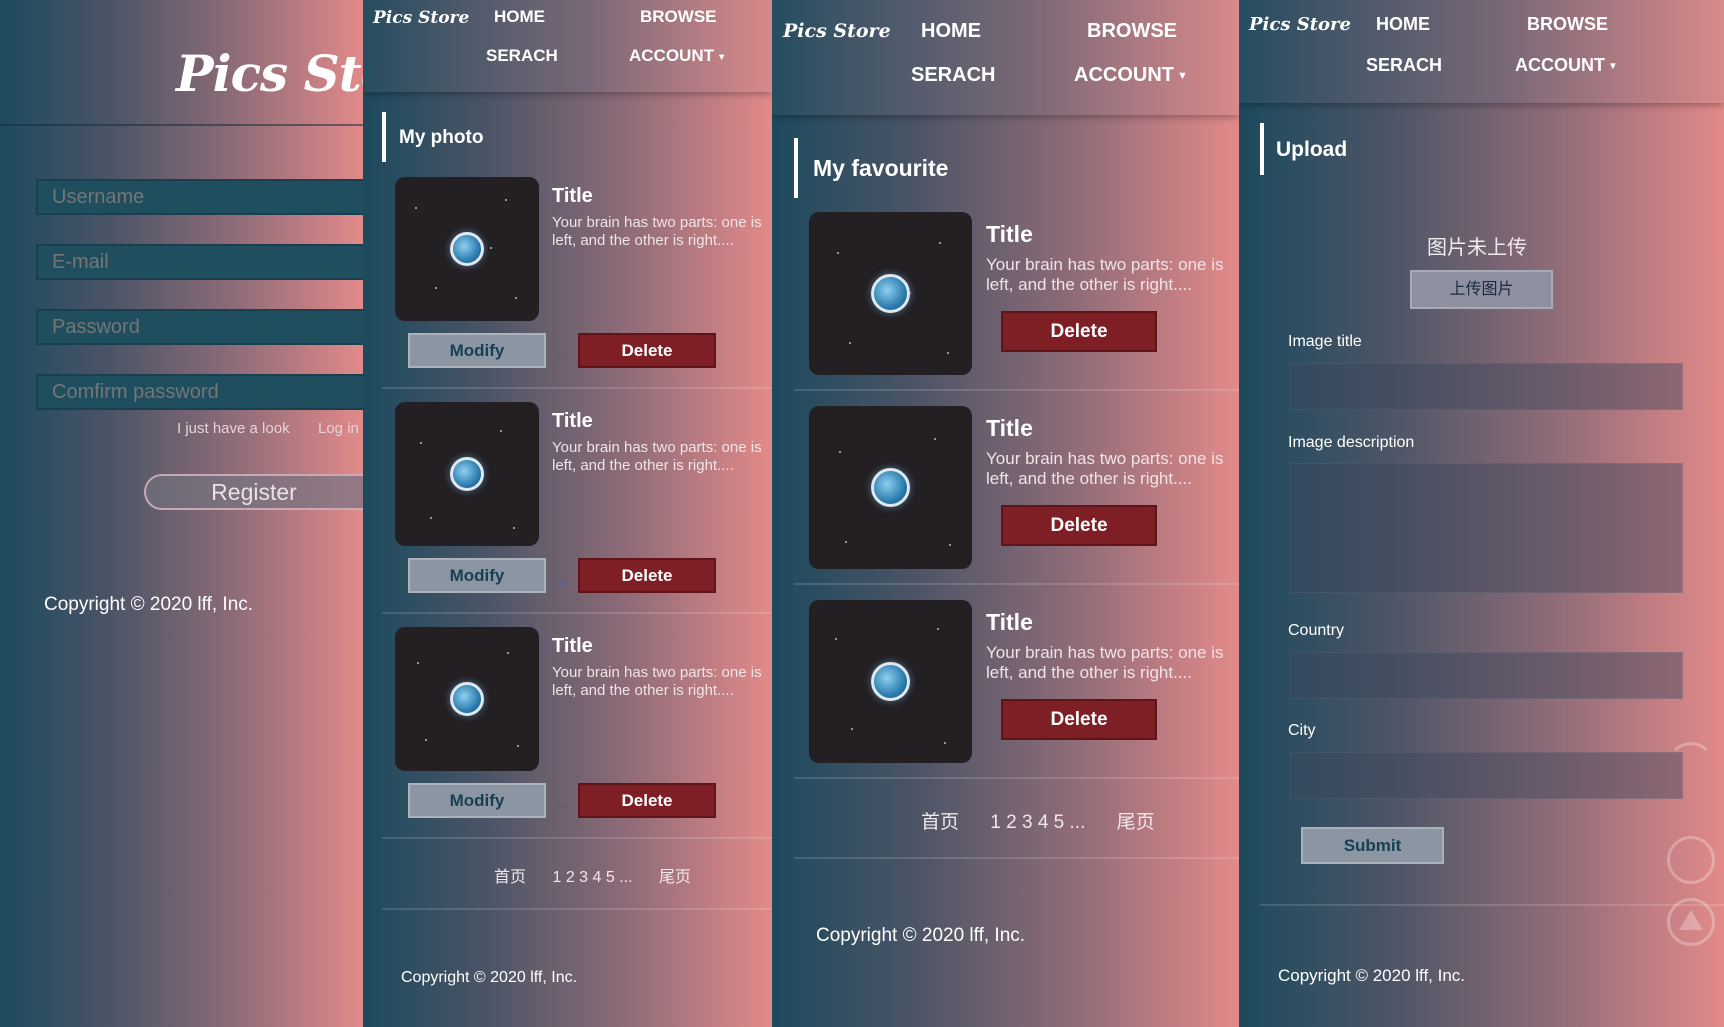 This screenshot has height=1027, width=1724. What do you see at coordinates (1486, 386) in the screenshot?
I see `image-title-field` at bounding box center [1486, 386].